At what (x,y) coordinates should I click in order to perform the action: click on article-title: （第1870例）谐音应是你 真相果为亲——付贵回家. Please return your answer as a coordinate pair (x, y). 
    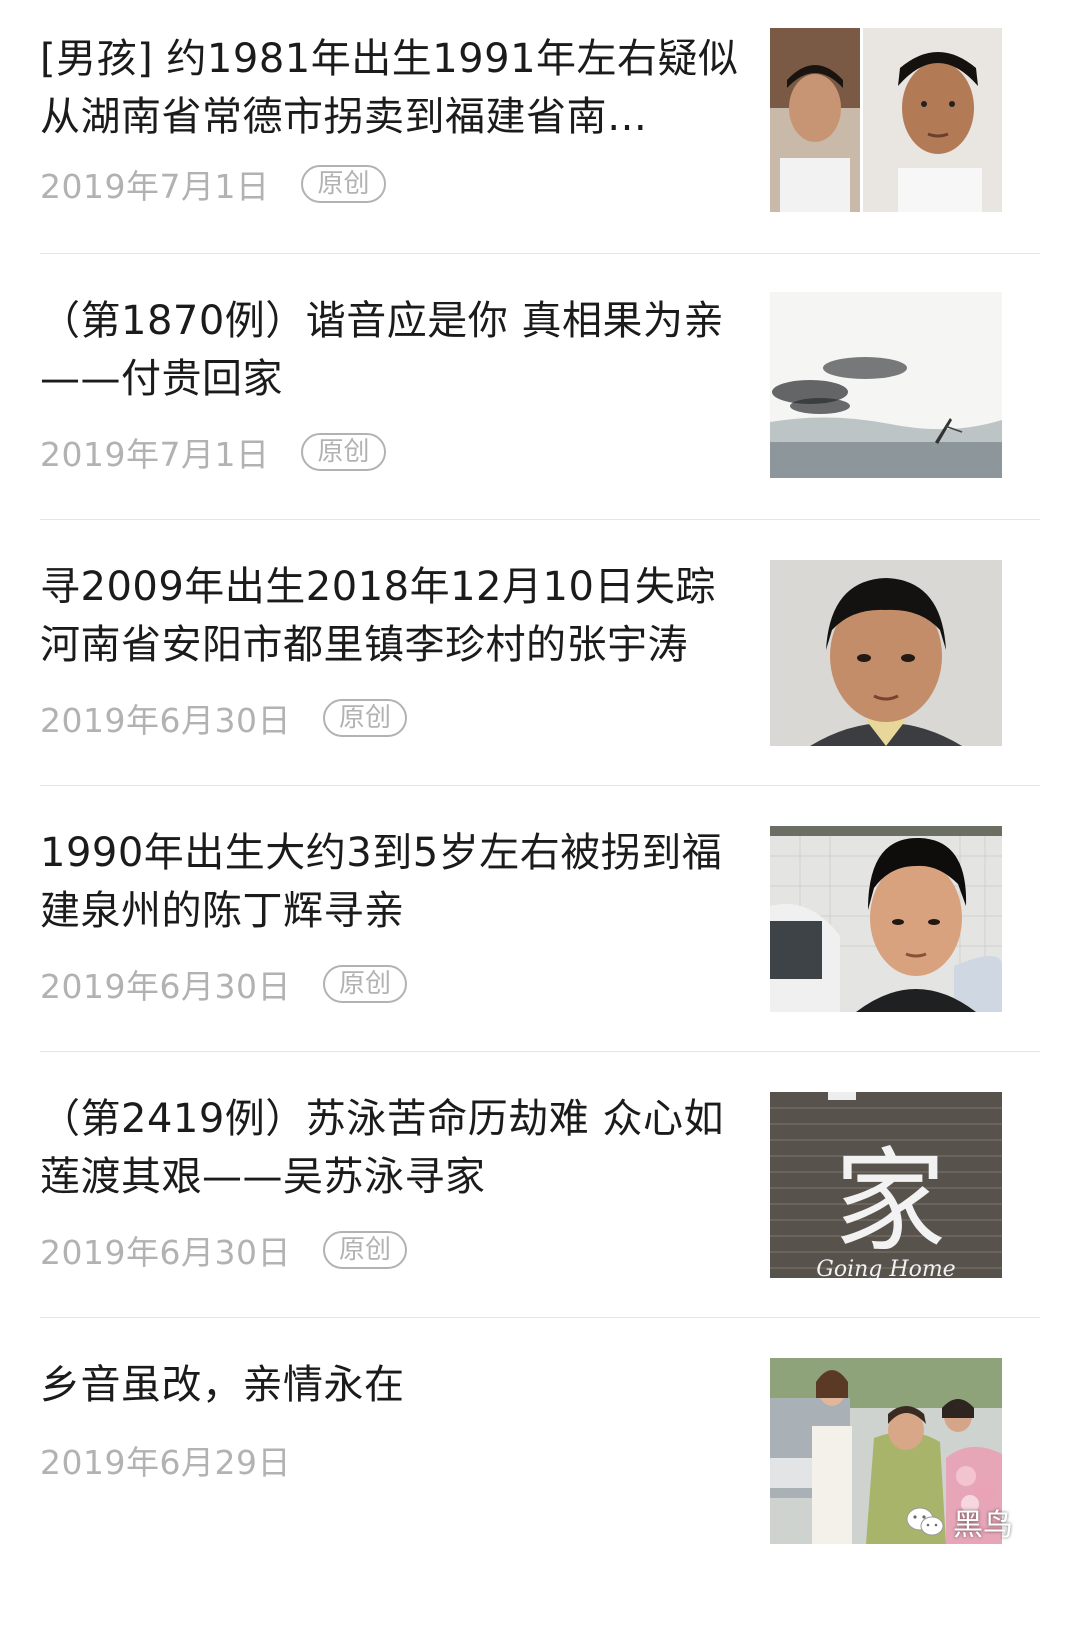
    Looking at the image, I should click on (390, 350).